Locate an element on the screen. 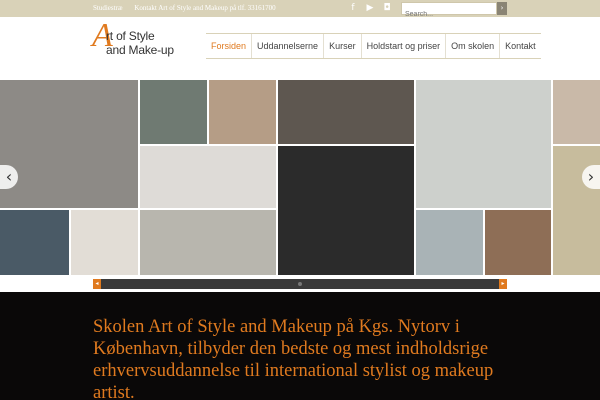 The width and height of the screenshot is (600, 400). photo-perfume-bottle is located at coordinates (449, 242).